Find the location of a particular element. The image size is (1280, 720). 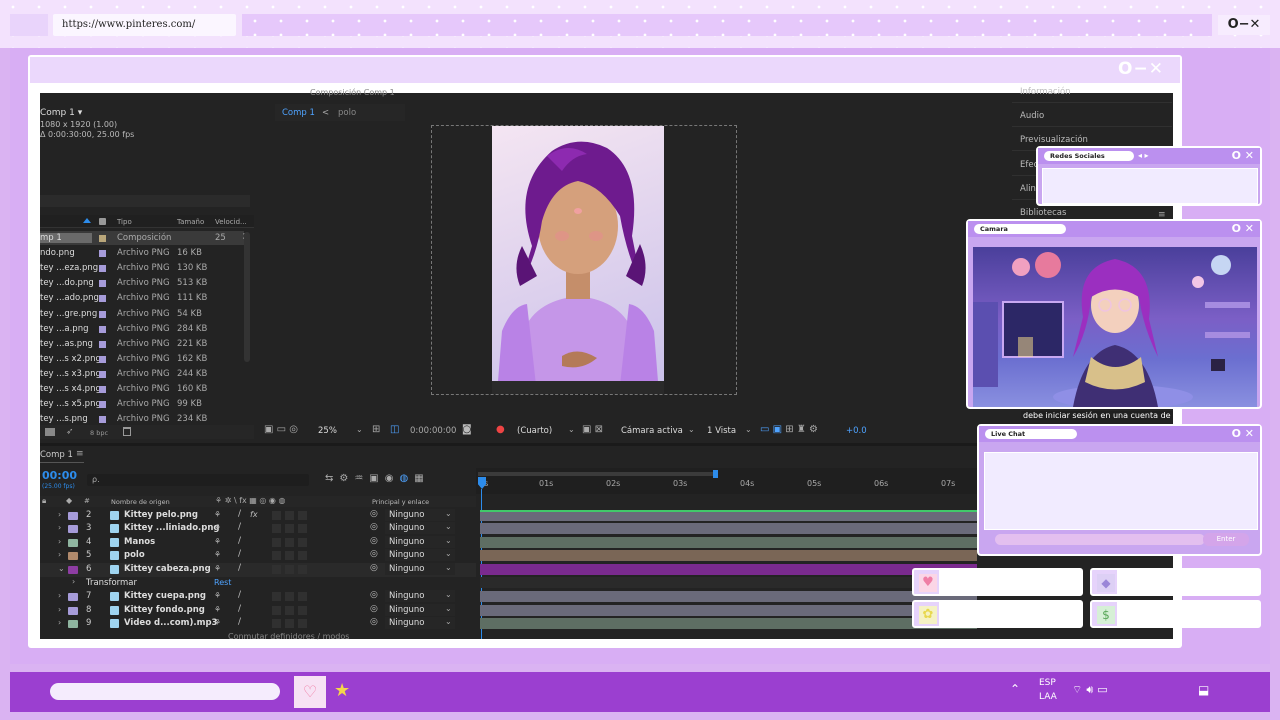

col-type-header: Tipo is located at coordinates (124, 222).